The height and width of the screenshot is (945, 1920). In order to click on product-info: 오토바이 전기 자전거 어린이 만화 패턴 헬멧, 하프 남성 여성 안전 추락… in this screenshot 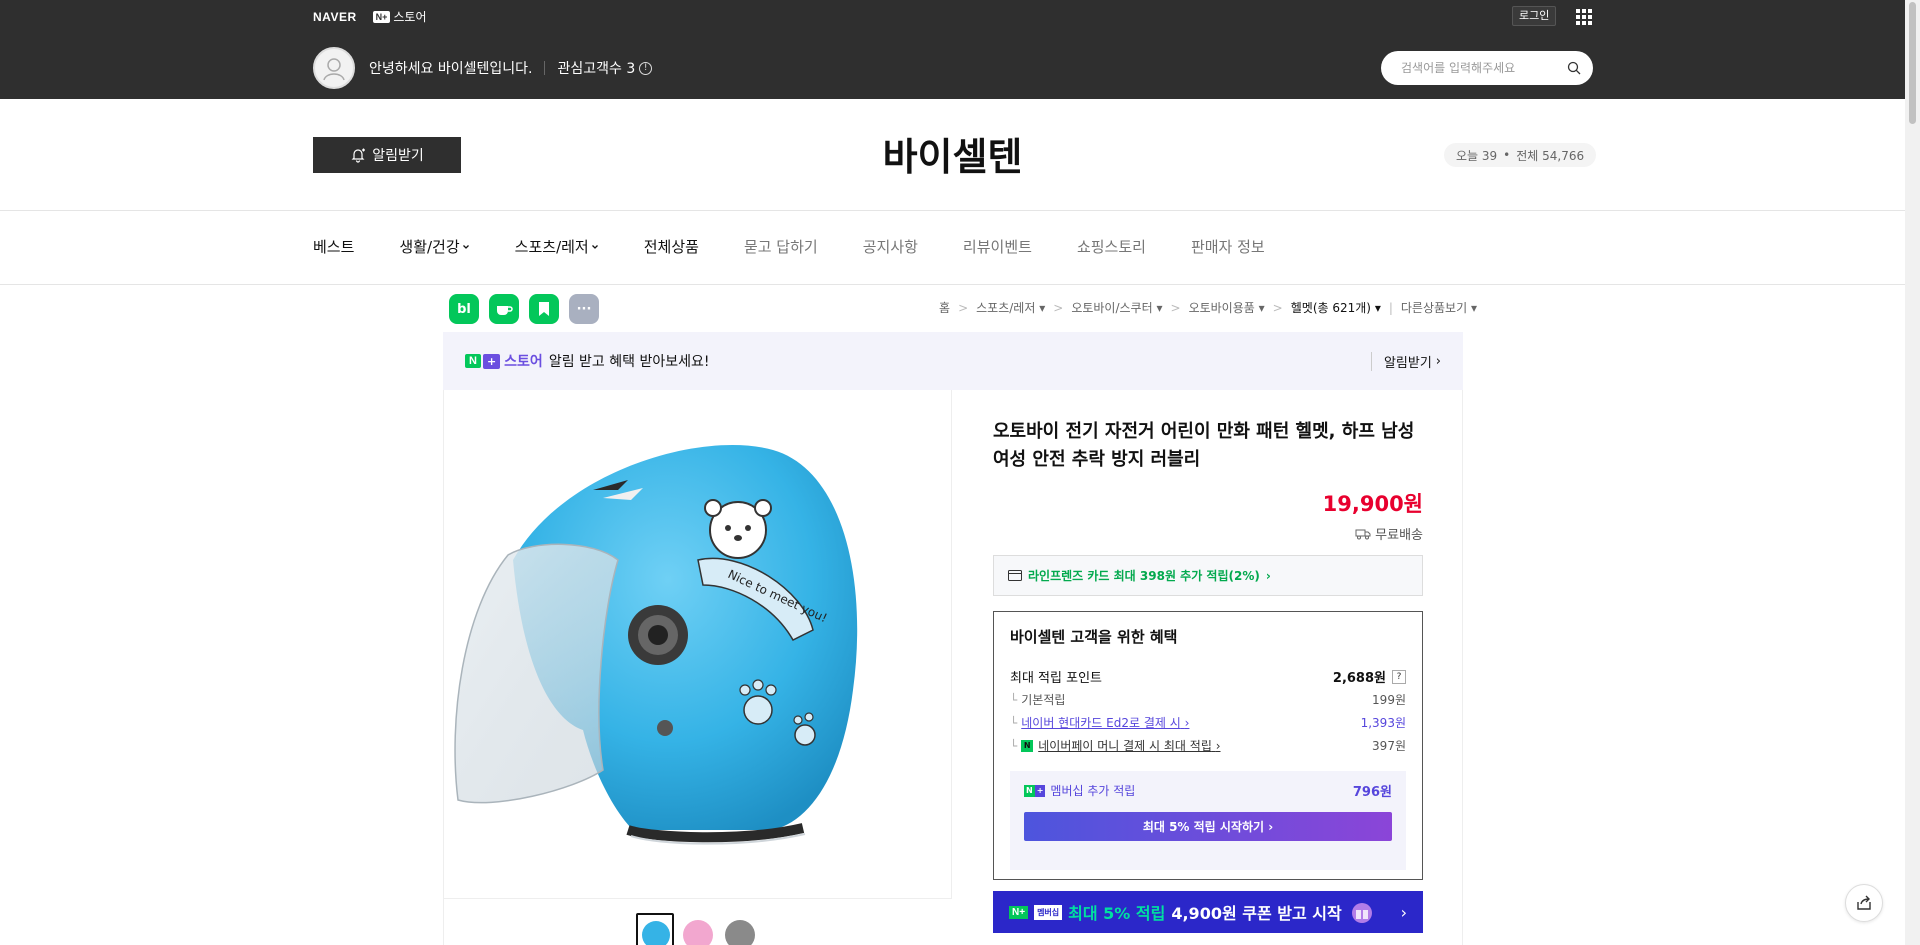, I will do `click(1208, 480)`.